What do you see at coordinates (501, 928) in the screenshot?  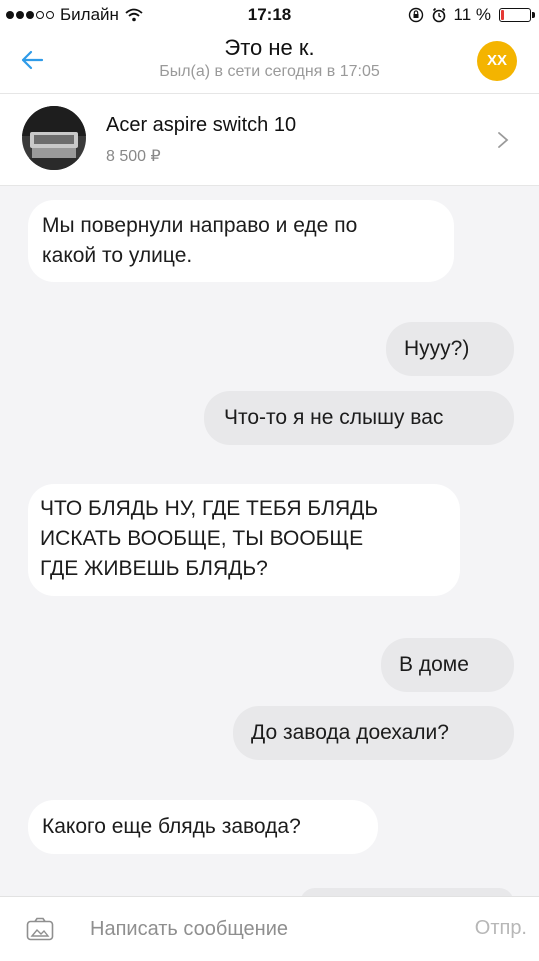 I see `send-button: Отпр.` at bounding box center [501, 928].